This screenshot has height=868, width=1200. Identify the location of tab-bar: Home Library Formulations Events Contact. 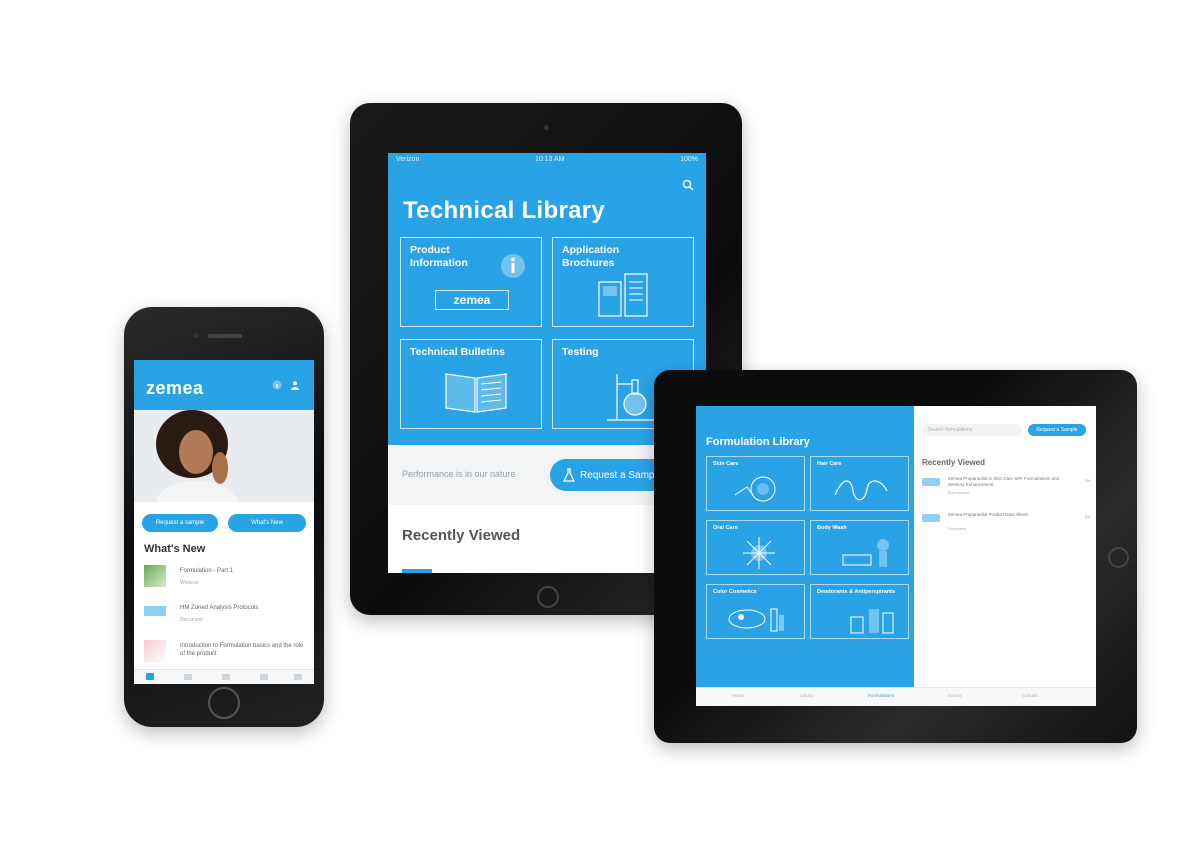
(896, 696).